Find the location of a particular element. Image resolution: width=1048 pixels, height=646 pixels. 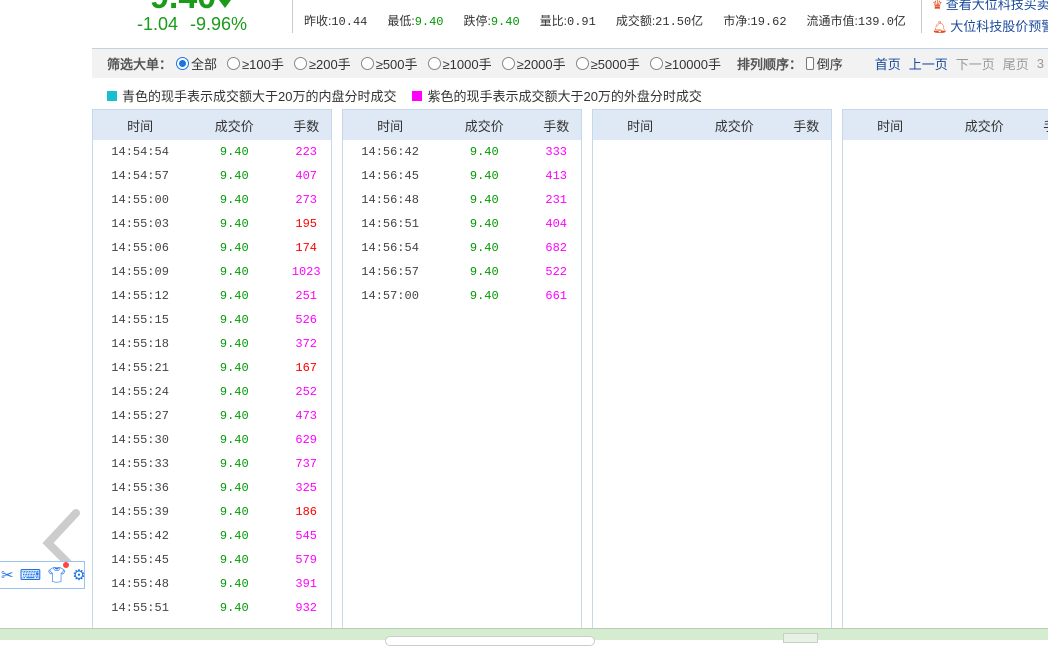

table-row: 14:55:24 9.40 252 is located at coordinates (212, 392).